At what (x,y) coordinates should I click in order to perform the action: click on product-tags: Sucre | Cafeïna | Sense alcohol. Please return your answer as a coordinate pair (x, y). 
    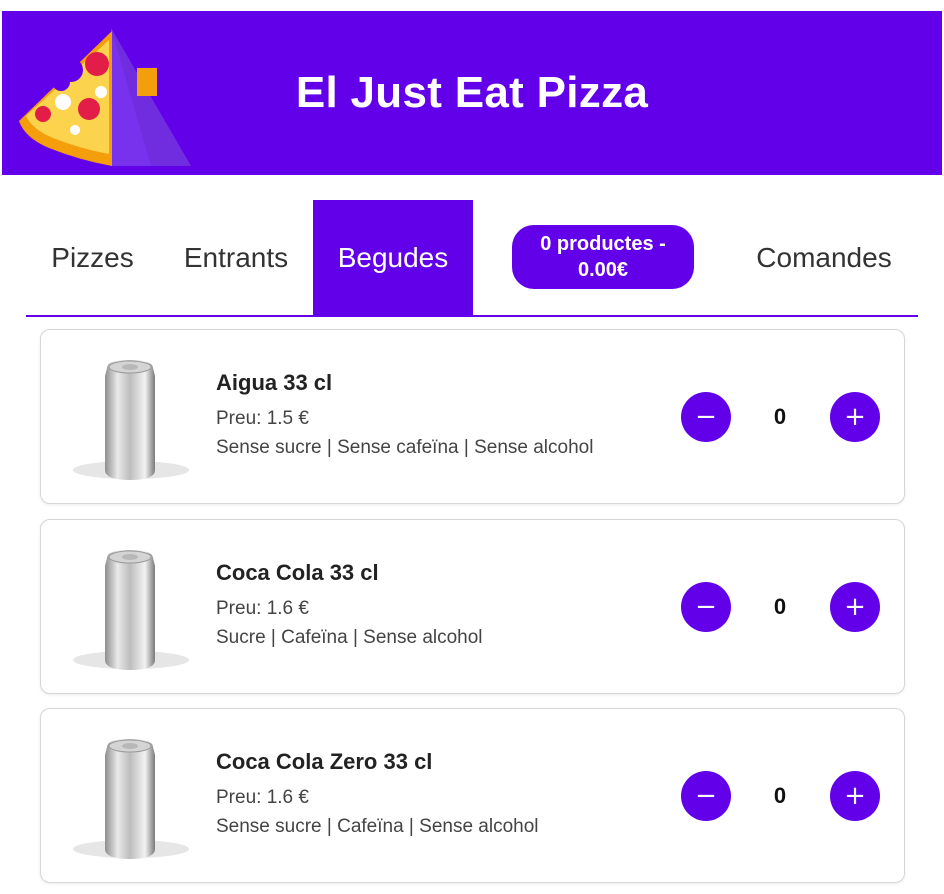
    Looking at the image, I should click on (349, 637).